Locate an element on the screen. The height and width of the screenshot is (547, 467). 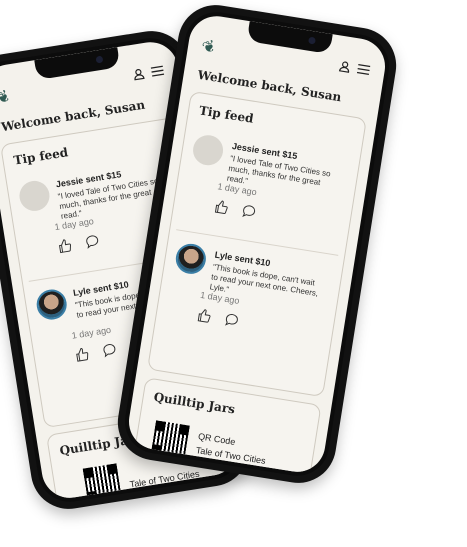
jar-label: QR Code is located at coordinates (217, 439).